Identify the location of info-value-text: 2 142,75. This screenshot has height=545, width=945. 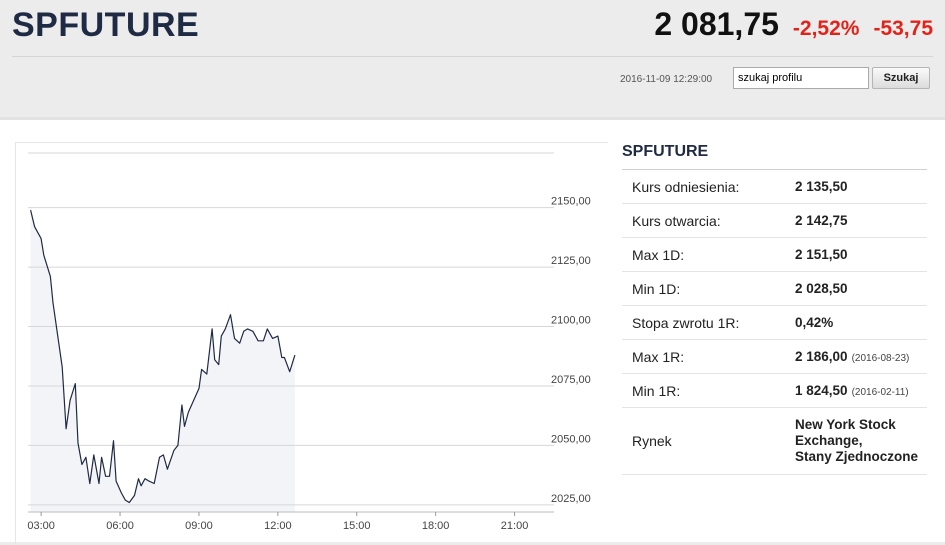
(821, 220).